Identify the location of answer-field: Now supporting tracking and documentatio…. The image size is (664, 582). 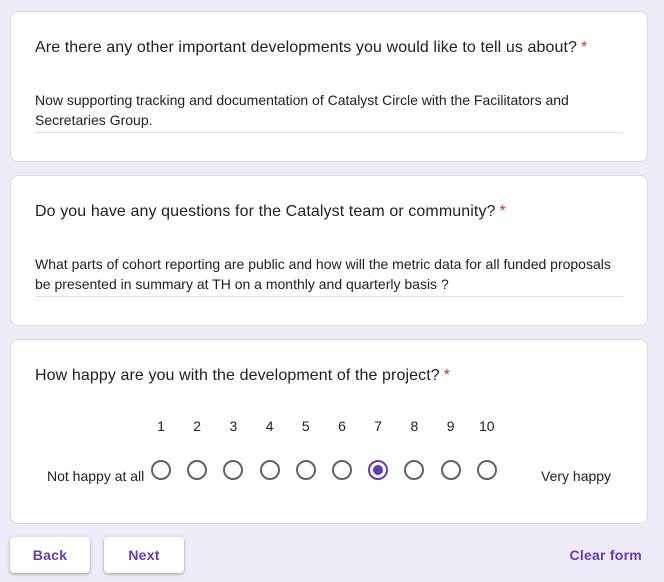
(329, 111).